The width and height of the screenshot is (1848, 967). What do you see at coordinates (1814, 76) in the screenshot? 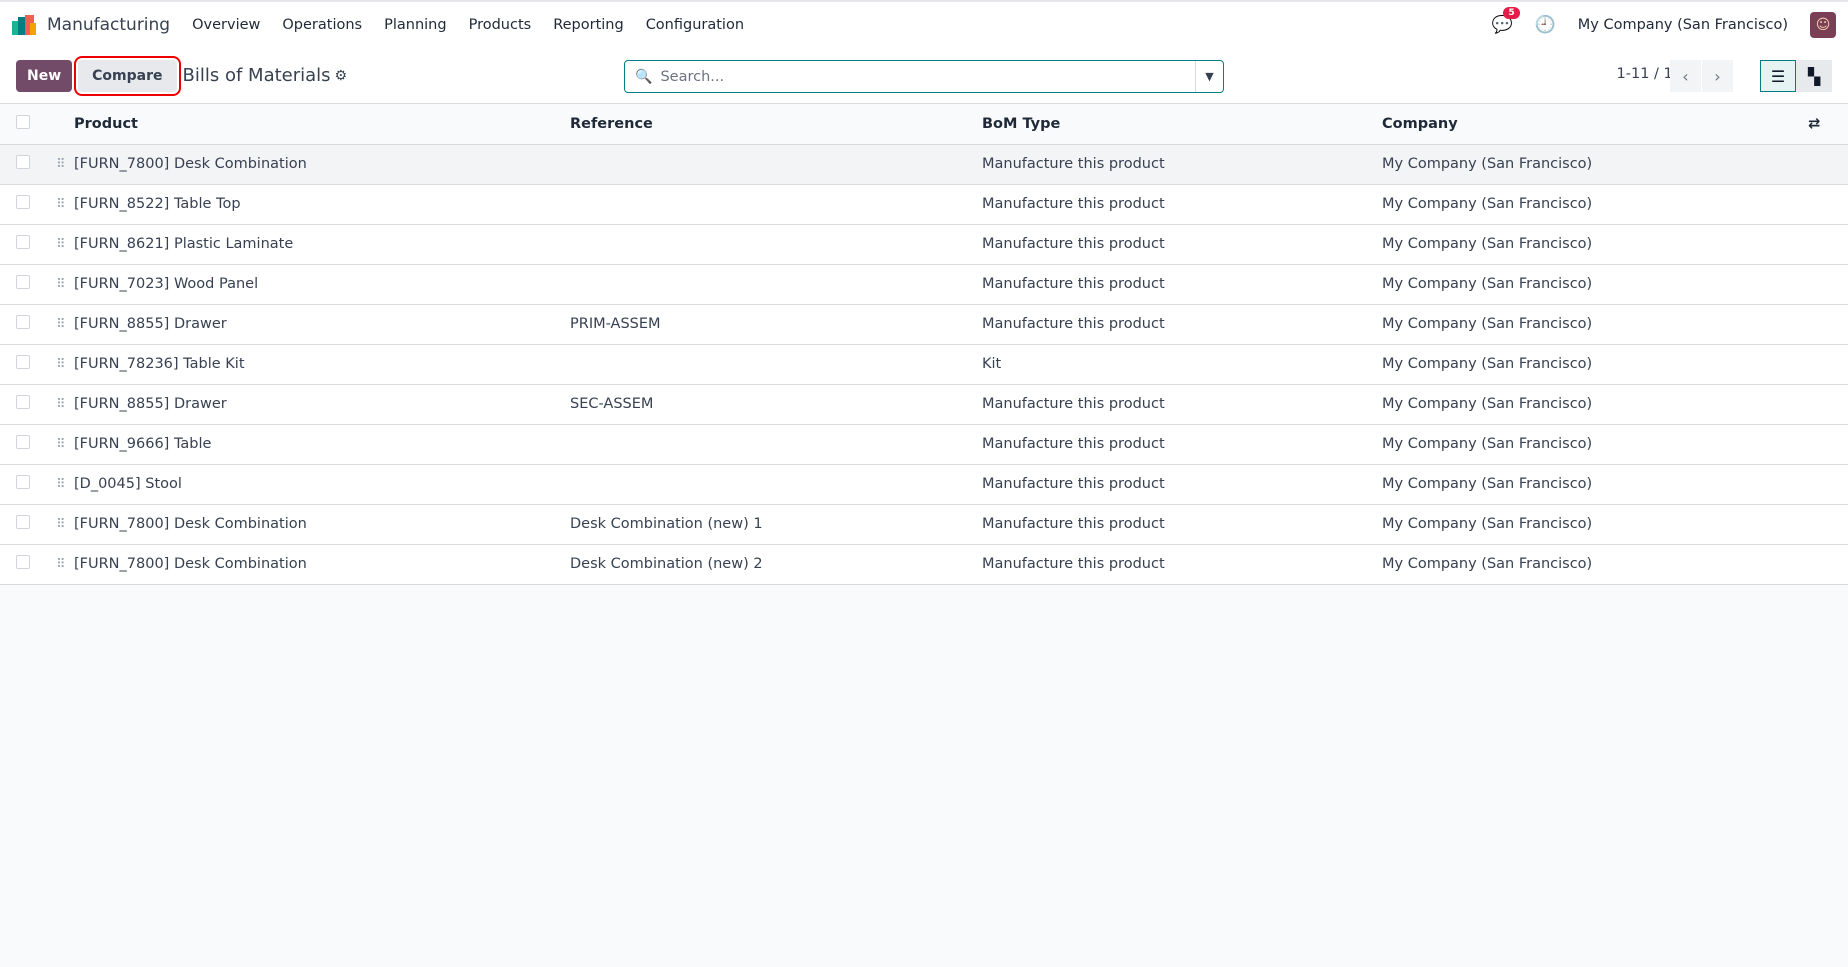
I see `kanban-view-button: ▚` at bounding box center [1814, 76].